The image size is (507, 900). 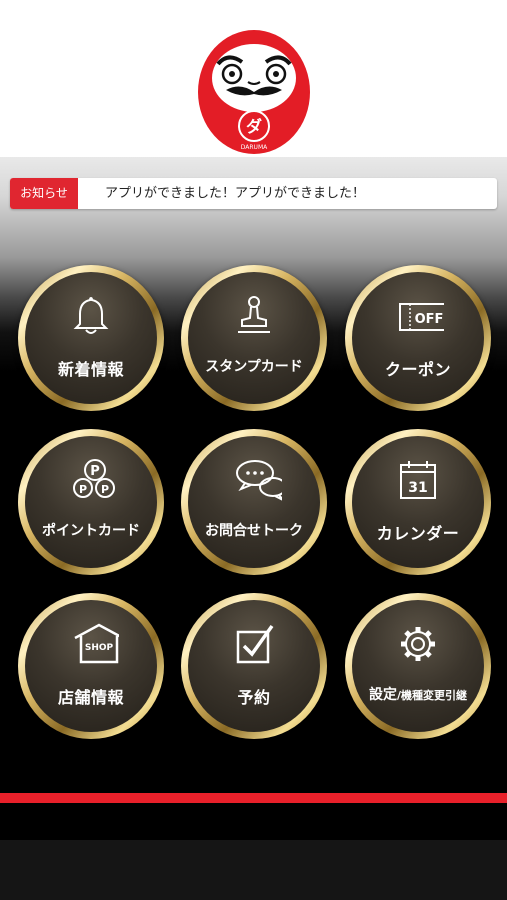 I want to click on menu-button-calendar: 31 カレンダー, so click(x=418, y=502).